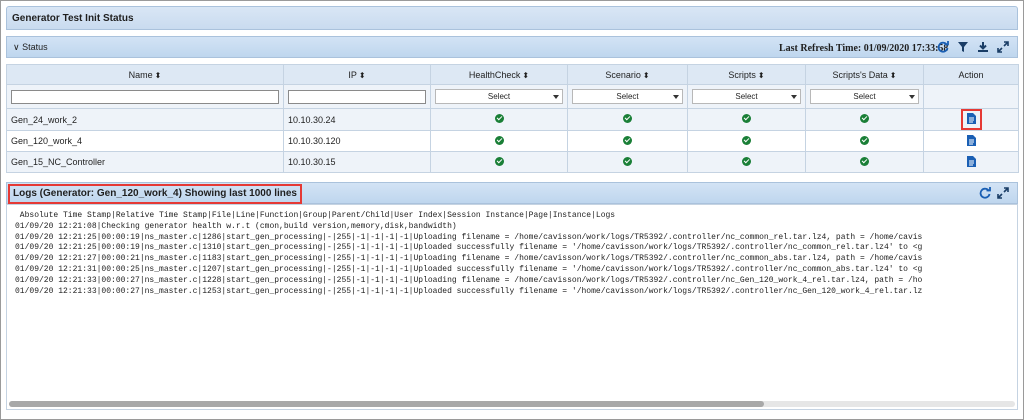 This screenshot has height=420, width=1024. I want to click on scripts-data-filter-select: Select, so click(864, 96).